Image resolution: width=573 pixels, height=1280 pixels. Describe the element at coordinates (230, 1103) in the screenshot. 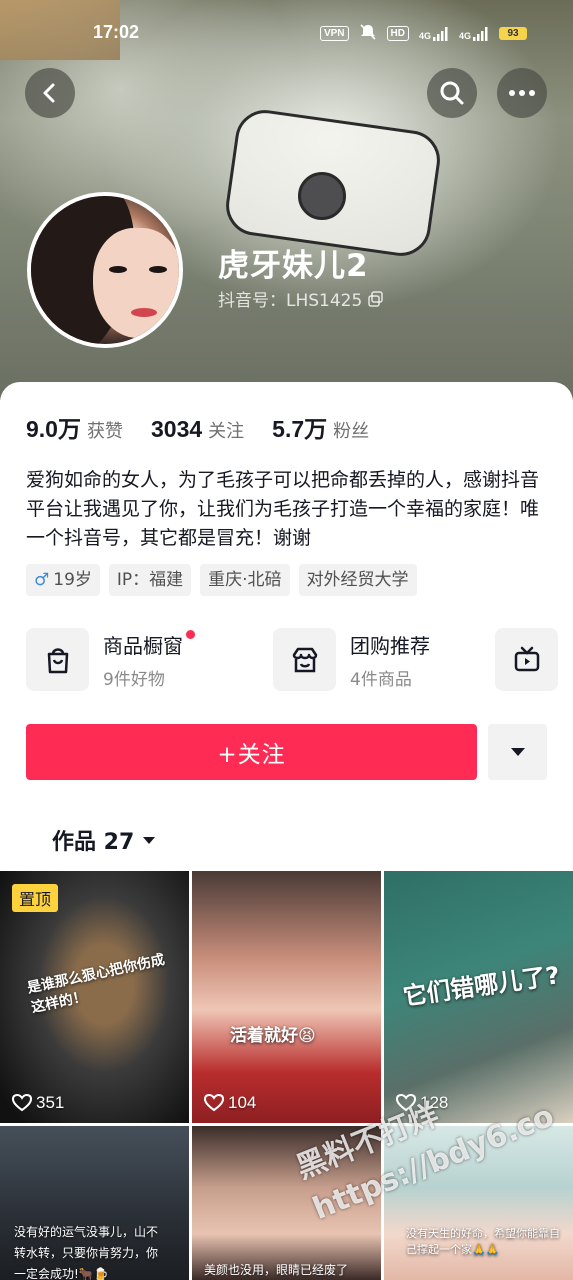

I see `video-likes: 104` at that location.